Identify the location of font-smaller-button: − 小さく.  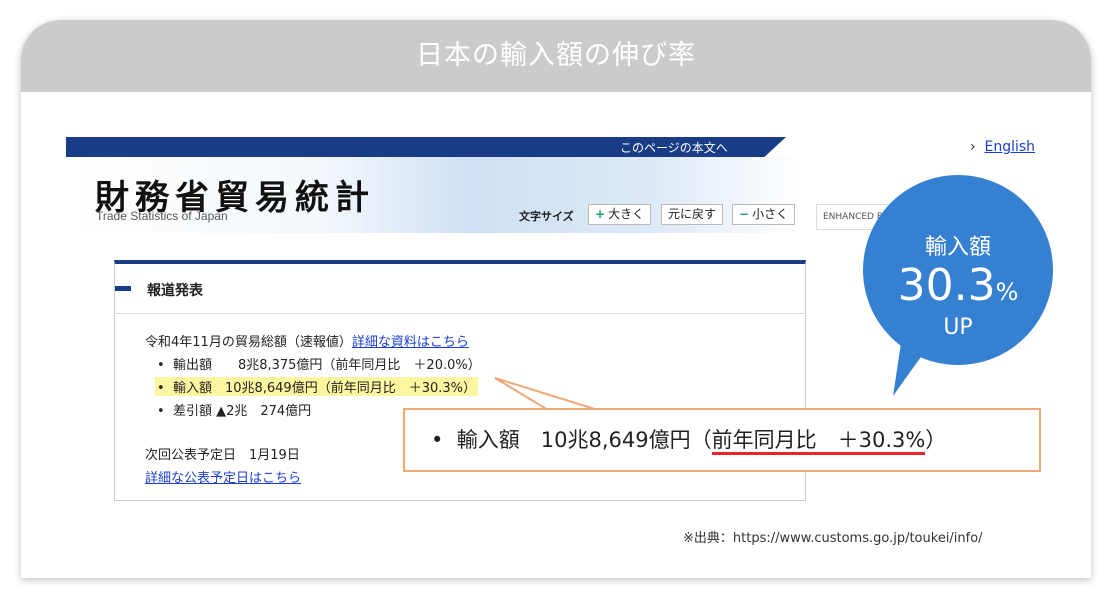
(764, 214).